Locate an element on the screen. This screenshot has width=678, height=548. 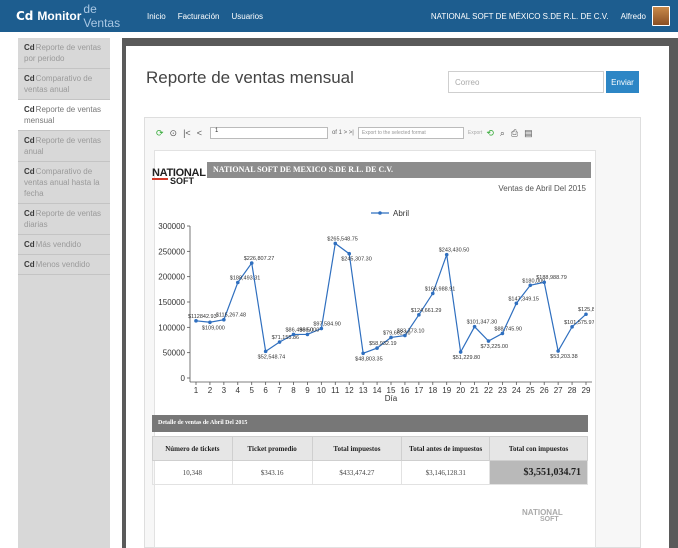
data-label: $86,000 is located at coordinates (309, 330).